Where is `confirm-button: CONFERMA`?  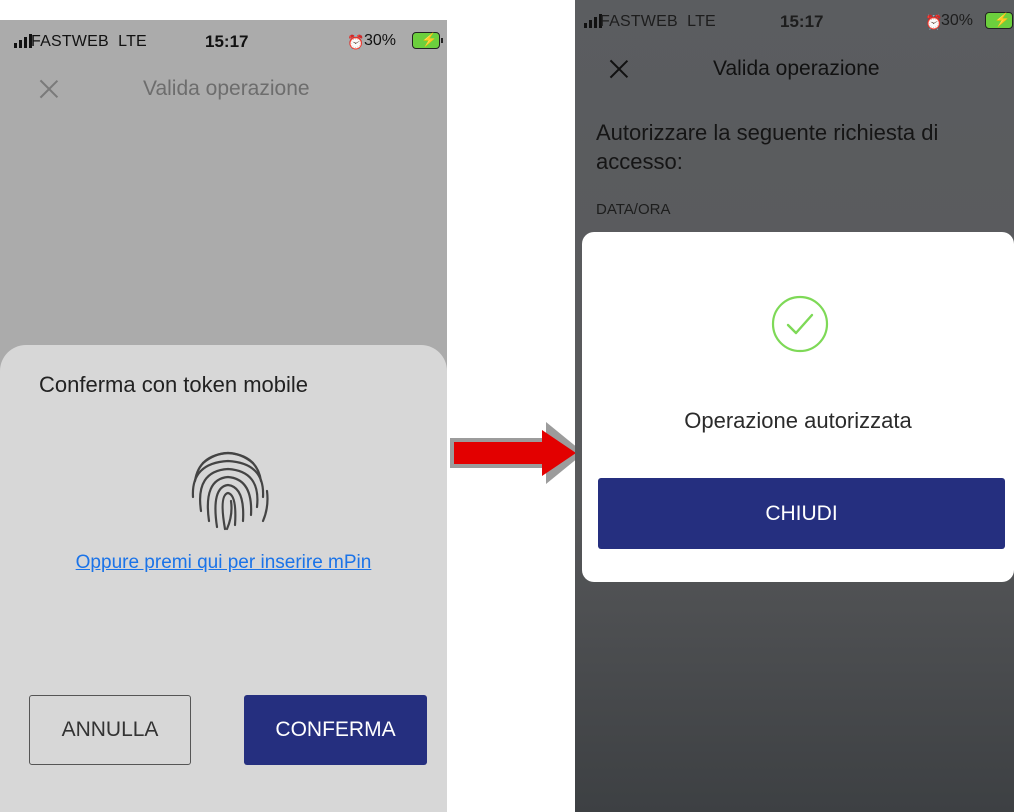
confirm-button: CONFERMA is located at coordinates (335, 730).